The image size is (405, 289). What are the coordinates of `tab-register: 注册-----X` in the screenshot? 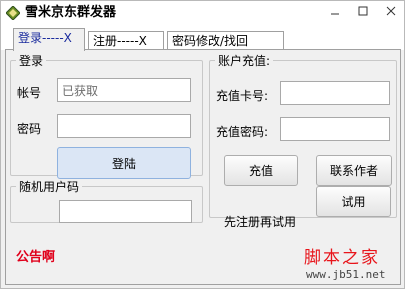 It's located at (126, 41).